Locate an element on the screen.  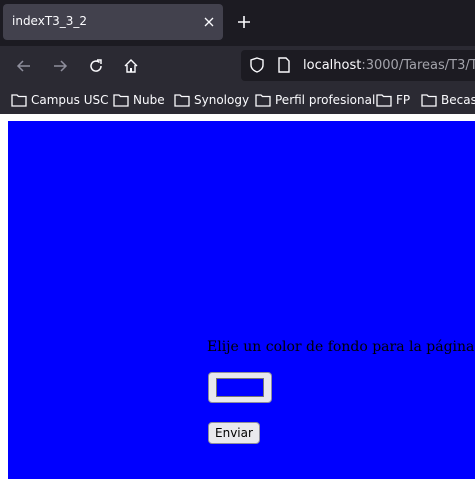
forward-icon is located at coordinates (60, 66).